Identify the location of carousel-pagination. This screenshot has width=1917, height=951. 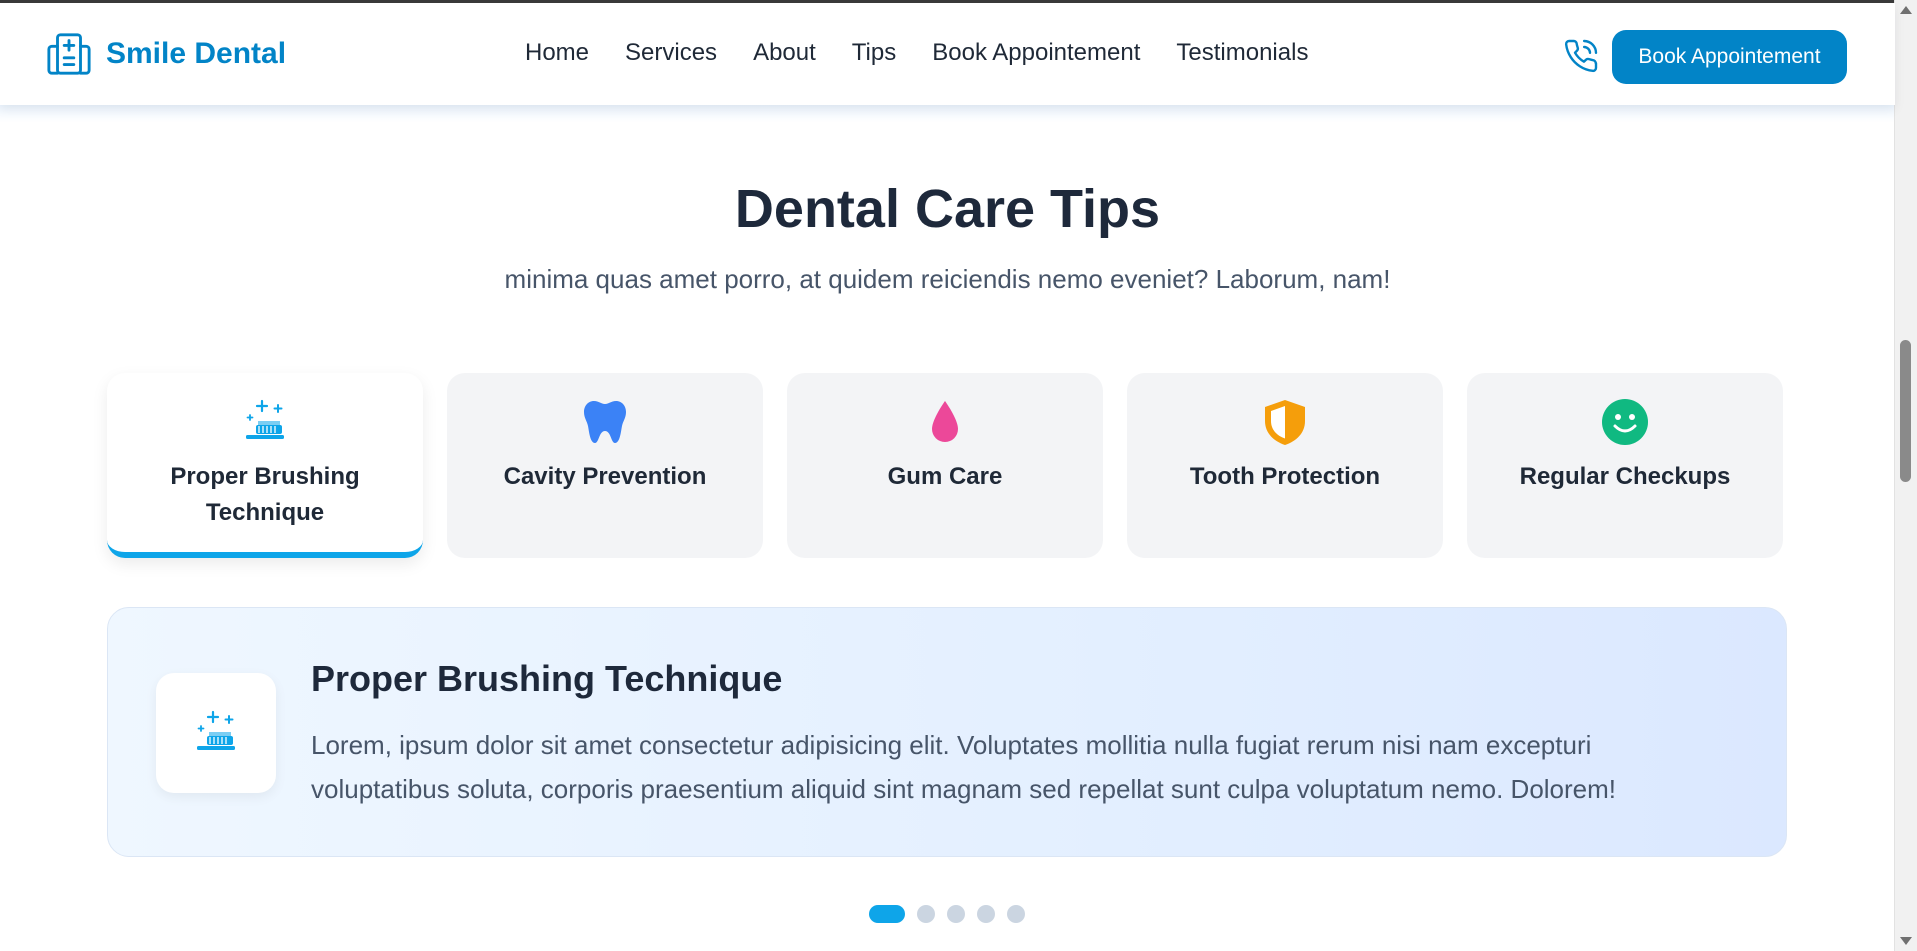
(947, 914).